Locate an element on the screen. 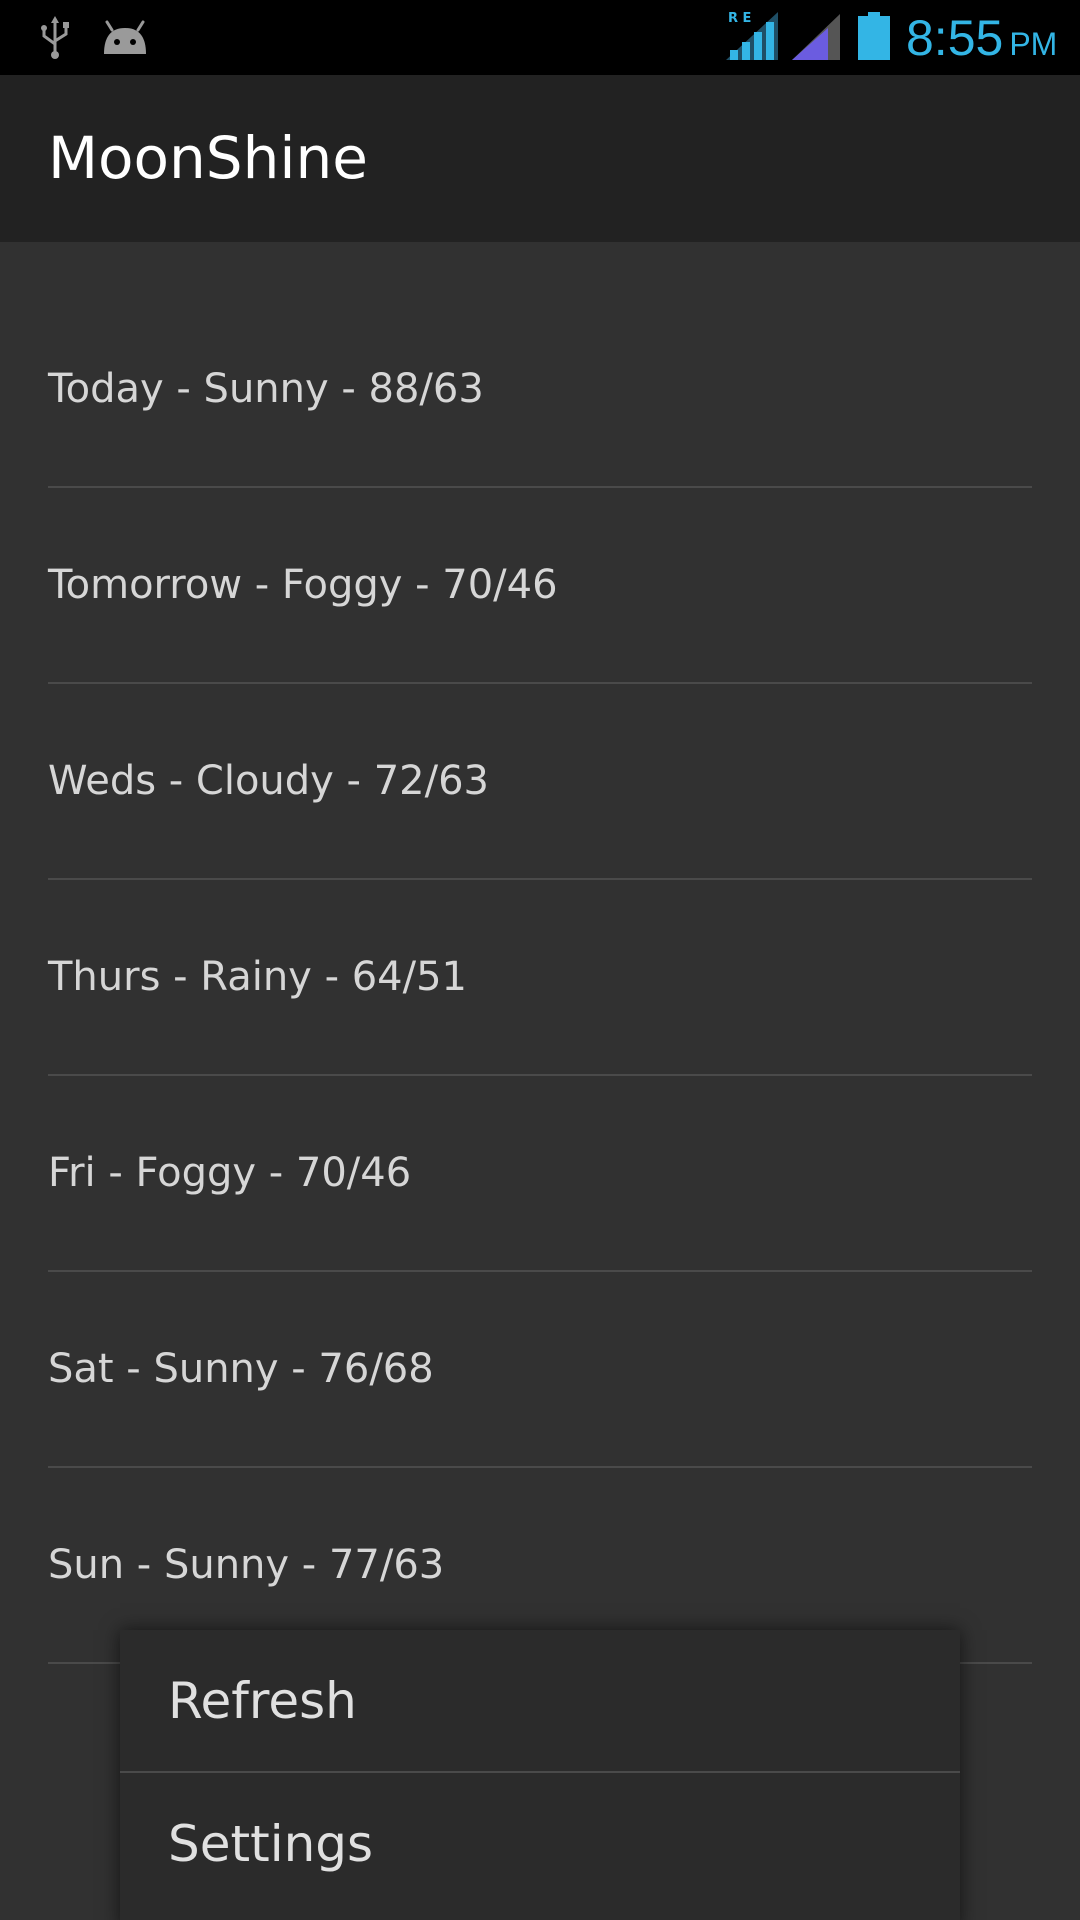 The image size is (1080, 1920). menu-item-refresh: Refresh is located at coordinates (540, 1701).